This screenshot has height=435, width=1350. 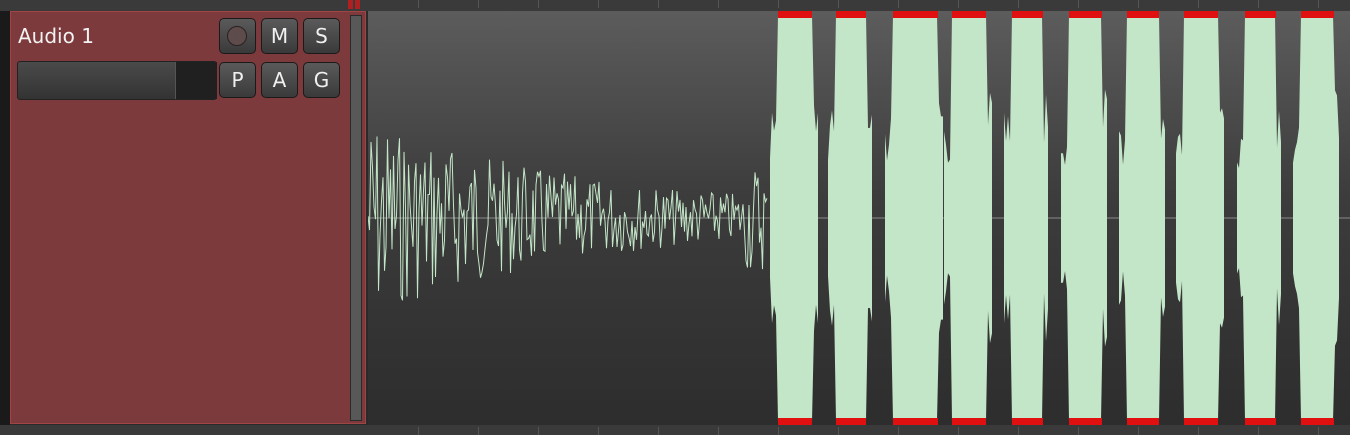 I want to click on record-arm-button, so click(x=237, y=36).